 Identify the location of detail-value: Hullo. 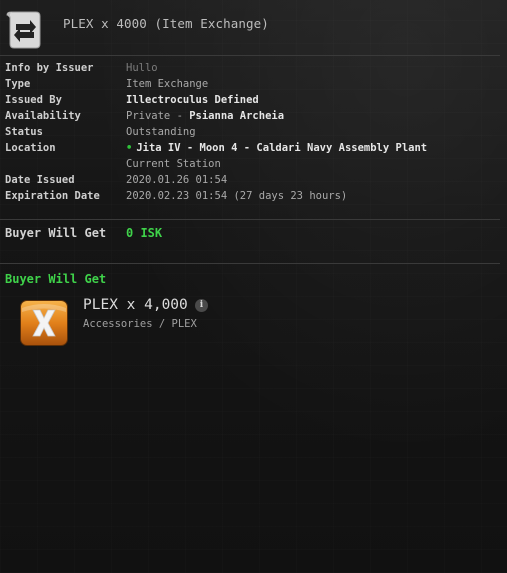
(142, 68).